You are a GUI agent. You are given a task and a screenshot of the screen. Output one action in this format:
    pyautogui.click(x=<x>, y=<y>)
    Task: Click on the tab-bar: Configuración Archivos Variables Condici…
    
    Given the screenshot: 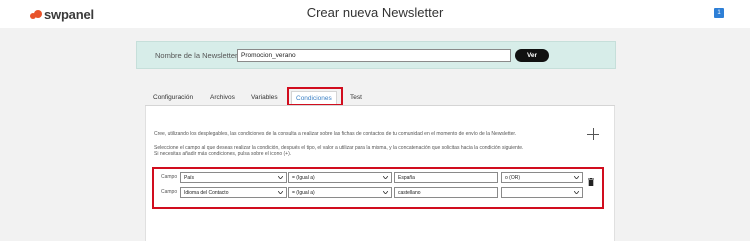 What is the action you would take?
    pyautogui.click(x=380, y=98)
    